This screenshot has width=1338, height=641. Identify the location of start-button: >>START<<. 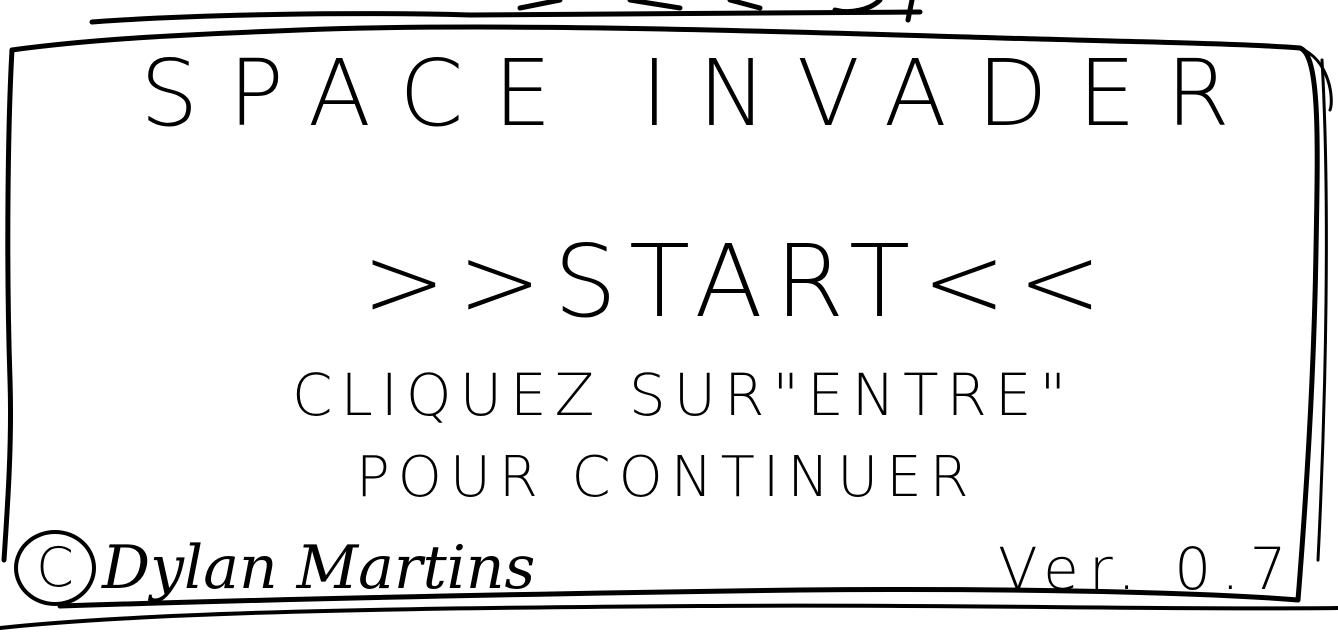
(738, 282).